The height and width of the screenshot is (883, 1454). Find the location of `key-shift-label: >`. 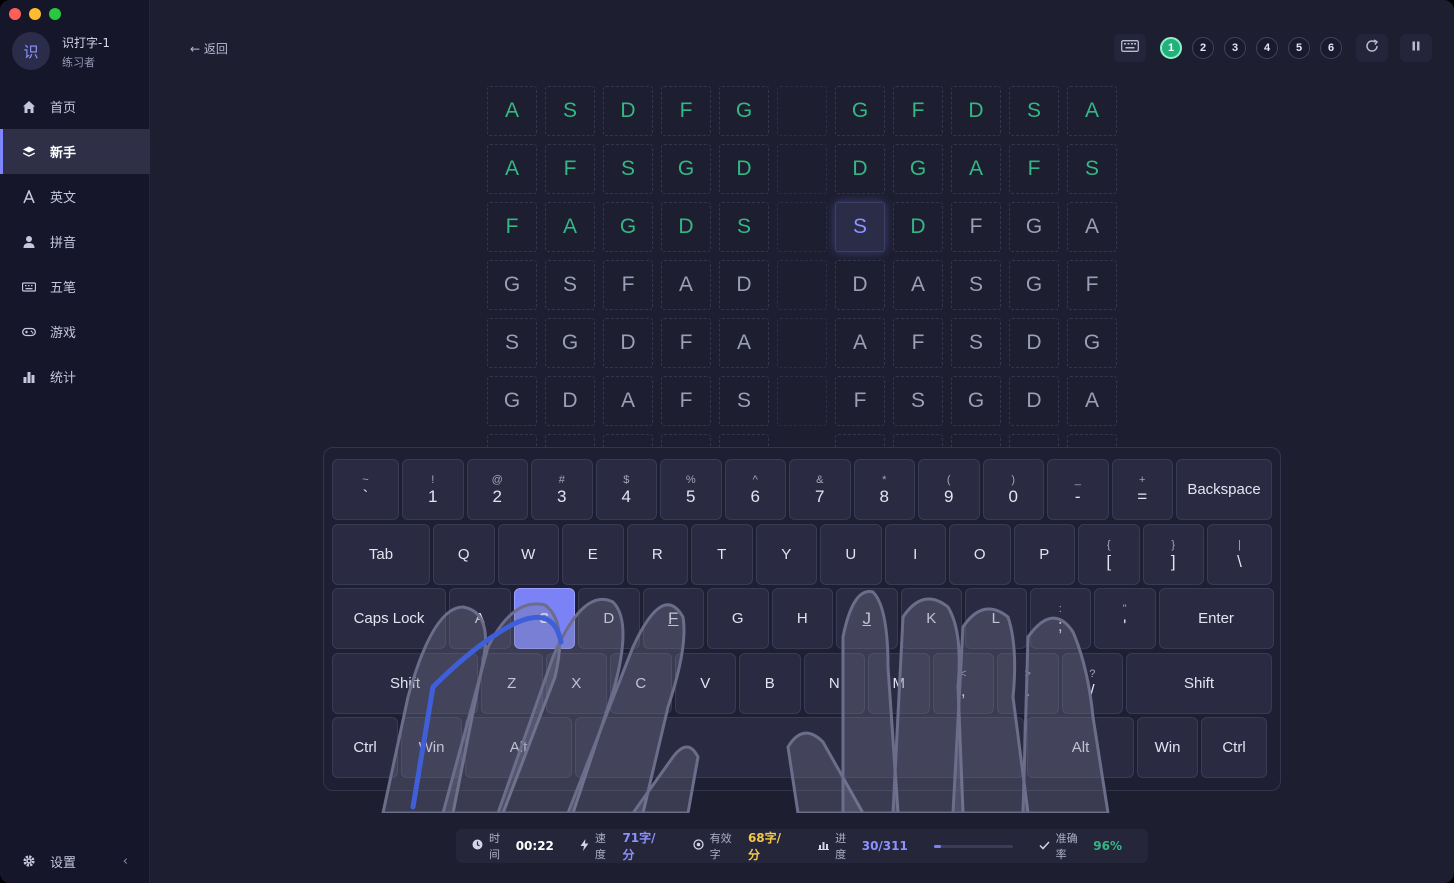

key-shift-label: > is located at coordinates (1027, 673).